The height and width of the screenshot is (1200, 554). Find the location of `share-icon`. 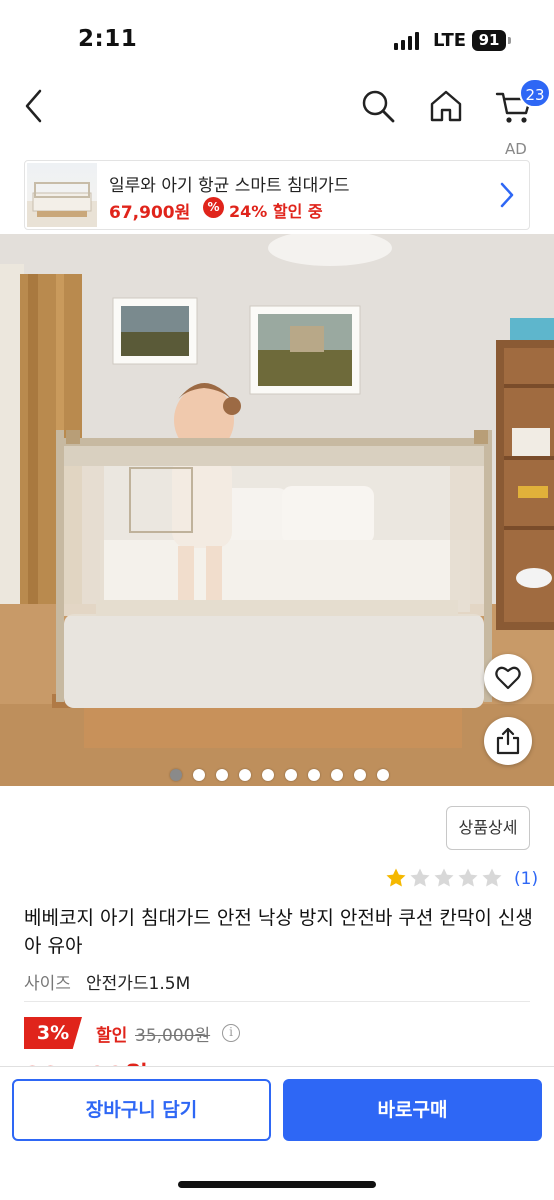

share-icon is located at coordinates (508, 741).